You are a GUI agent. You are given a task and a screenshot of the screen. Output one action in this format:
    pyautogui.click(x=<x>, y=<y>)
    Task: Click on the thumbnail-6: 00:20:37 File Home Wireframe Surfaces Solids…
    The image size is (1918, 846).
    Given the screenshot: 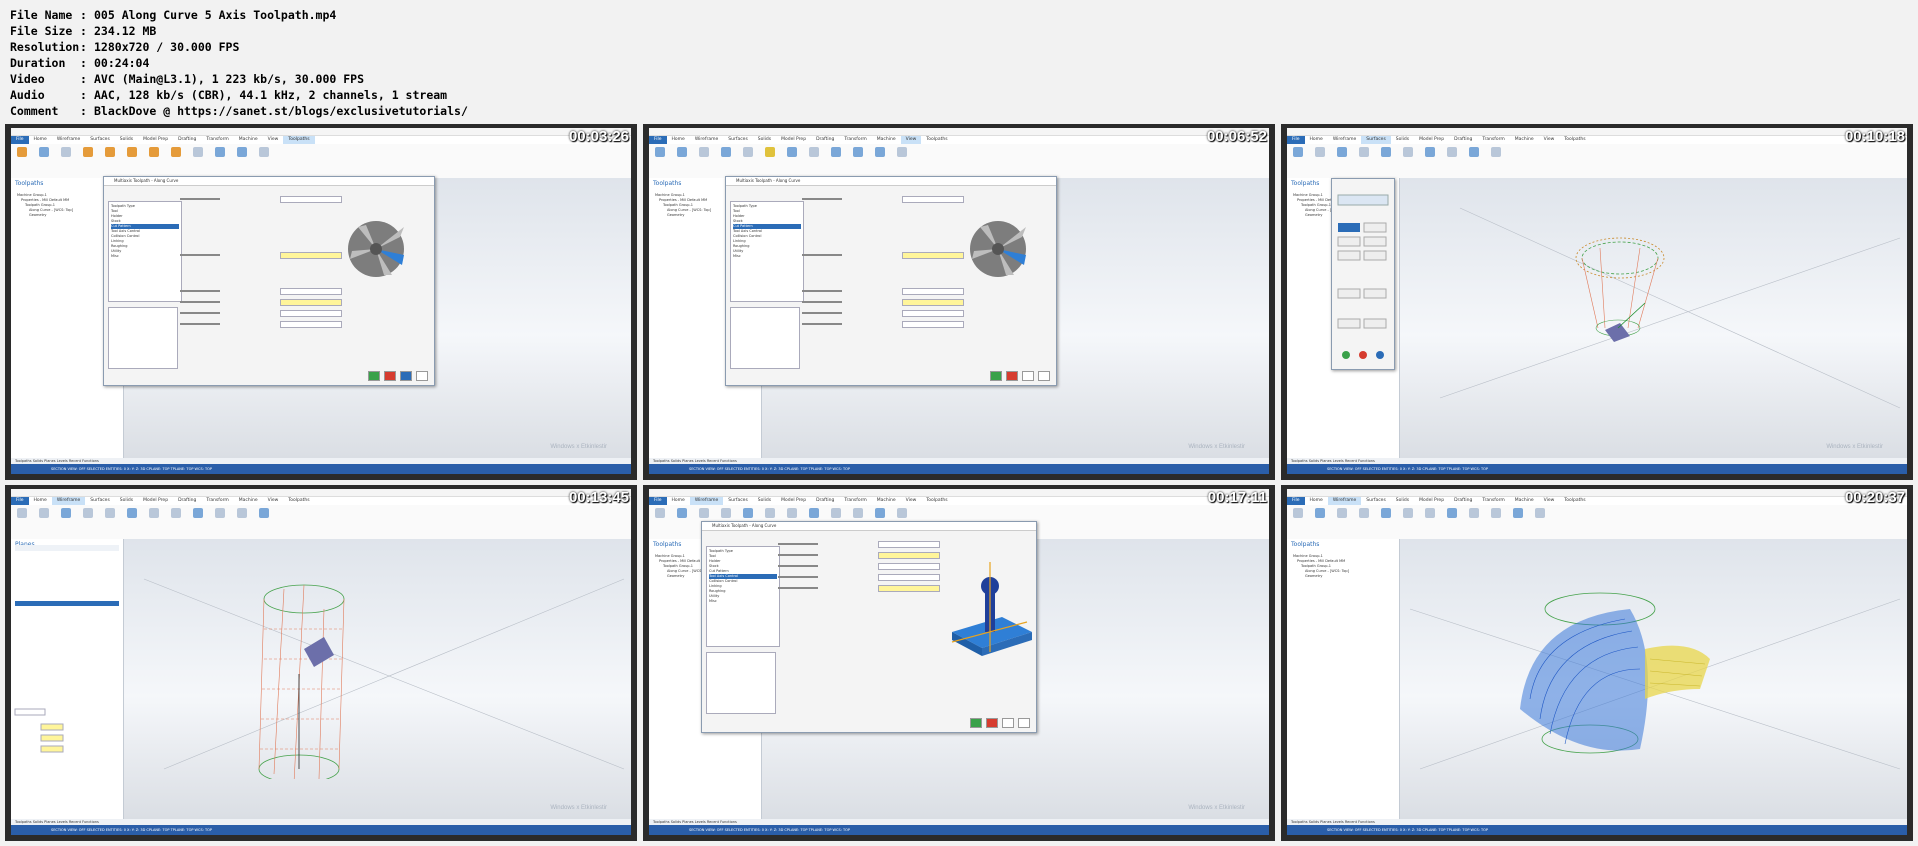 What is the action you would take?
    pyautogui.click(x=1597, y=663)
    